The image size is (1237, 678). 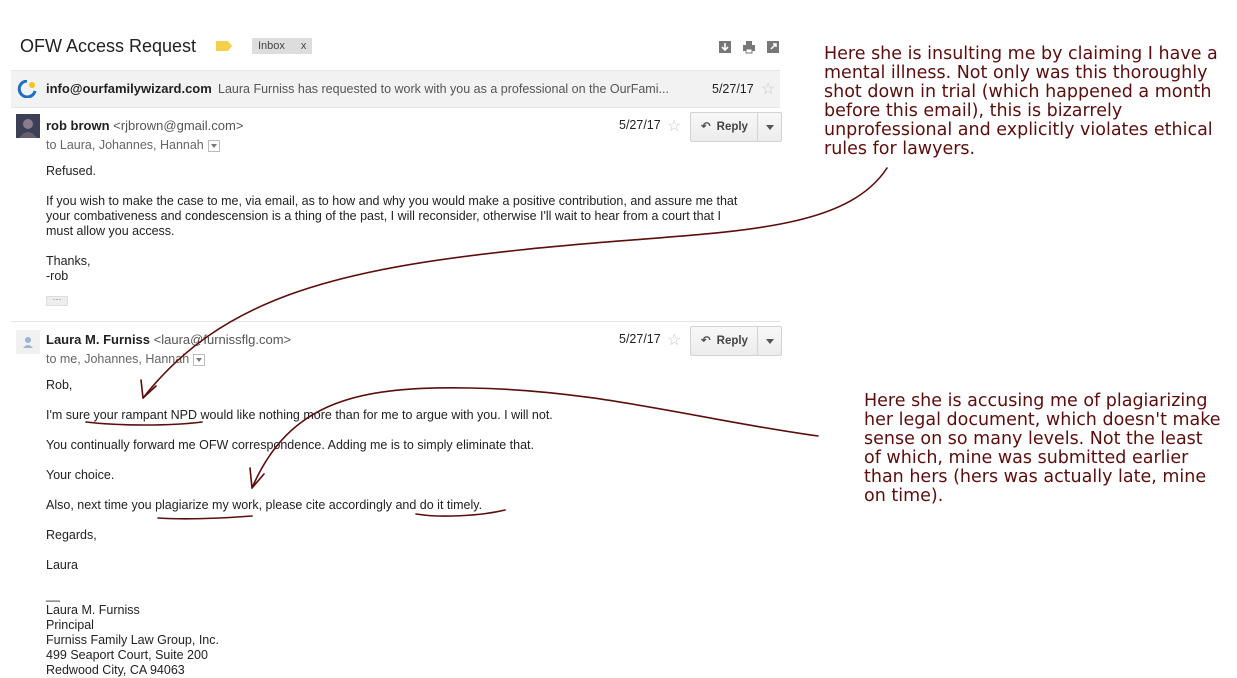 I want to click on signature-line: __, so click(x=53, y=595).